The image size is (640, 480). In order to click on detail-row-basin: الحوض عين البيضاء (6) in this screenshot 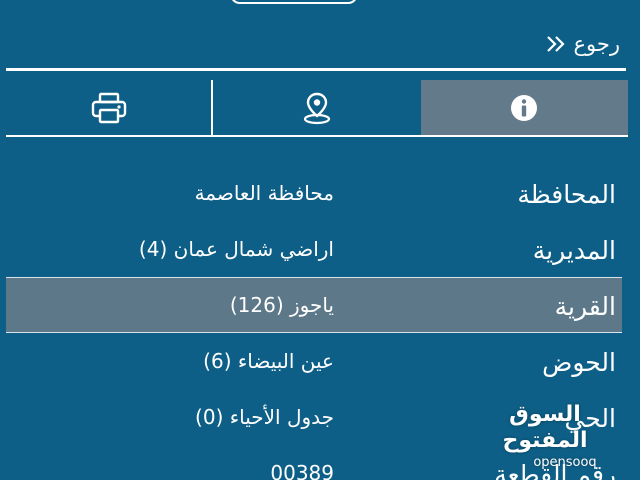, I will do `click(314, 361)`.